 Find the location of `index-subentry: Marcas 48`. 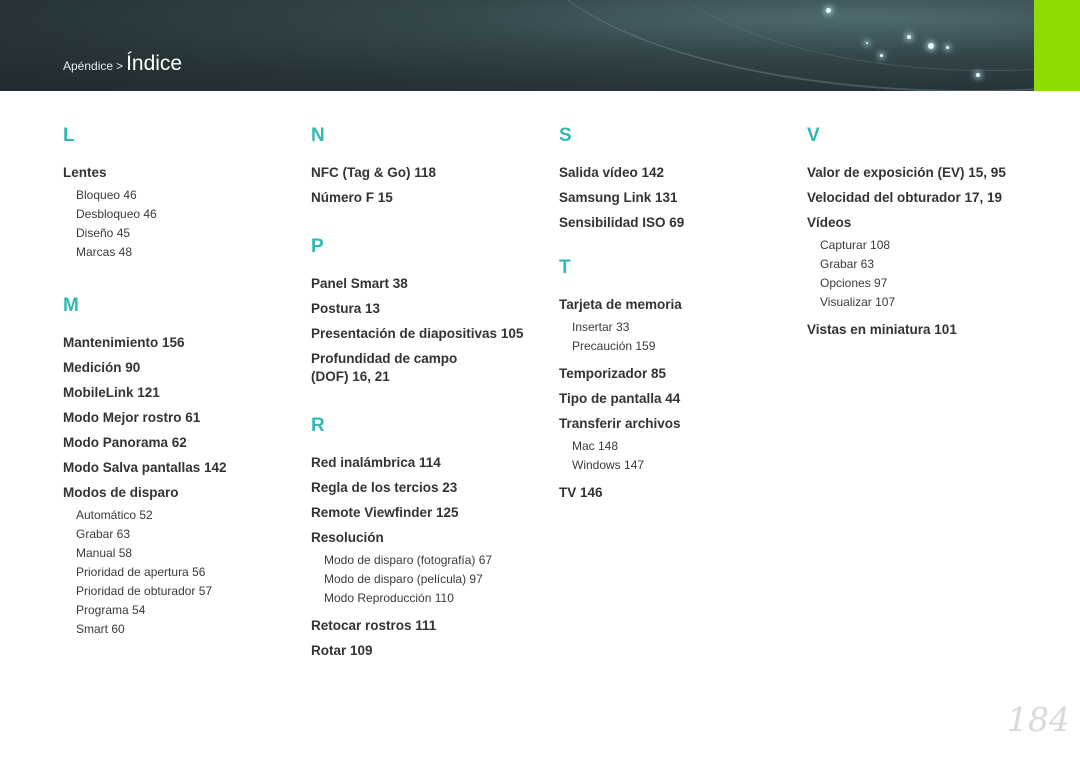

index-subentry: Marcas 48 is located at coordinates (184, 252).